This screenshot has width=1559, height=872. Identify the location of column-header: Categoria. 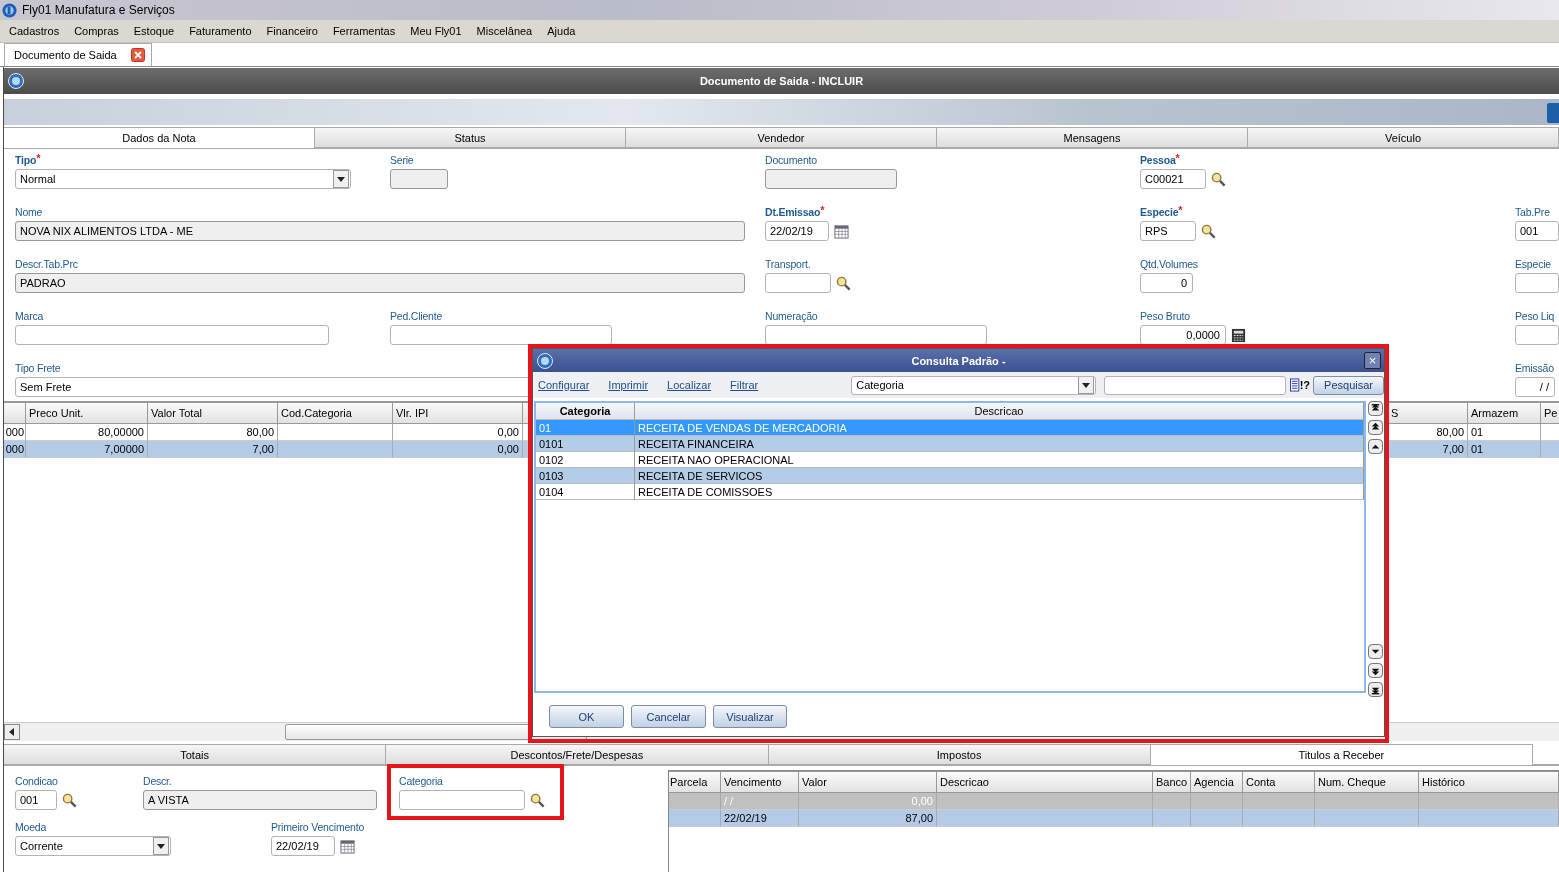
(585, 411).